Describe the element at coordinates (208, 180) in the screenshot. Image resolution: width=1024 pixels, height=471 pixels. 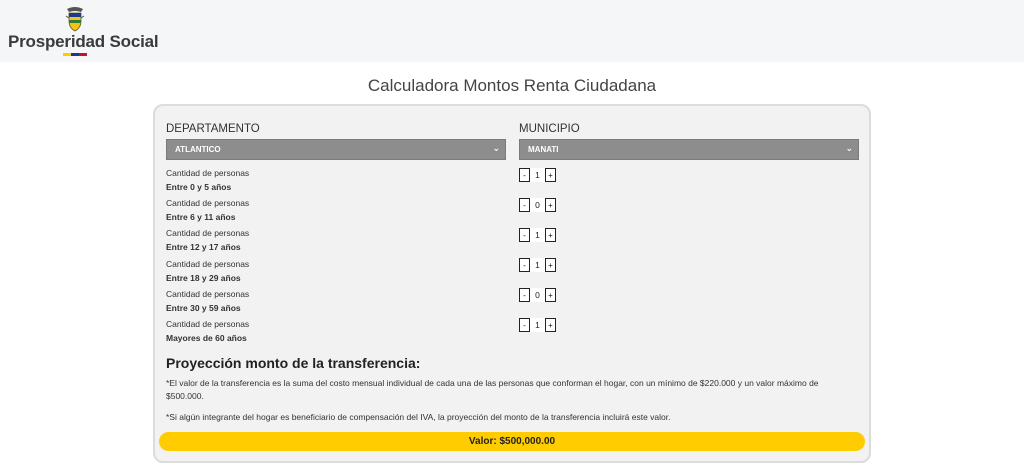
I see `age-row-label: Cantidad de personas Entre 0 y 5 años` at that location.